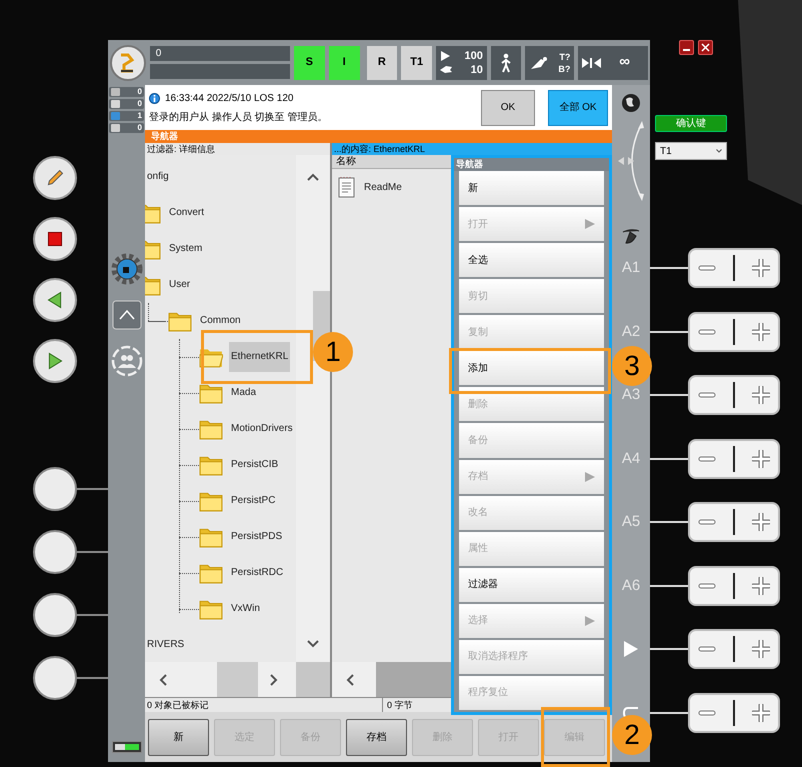 The image size is (802, 767). Describe the element at coordinates (178, 737) in the screenshot. I see `softkey-button: 新` at that location.